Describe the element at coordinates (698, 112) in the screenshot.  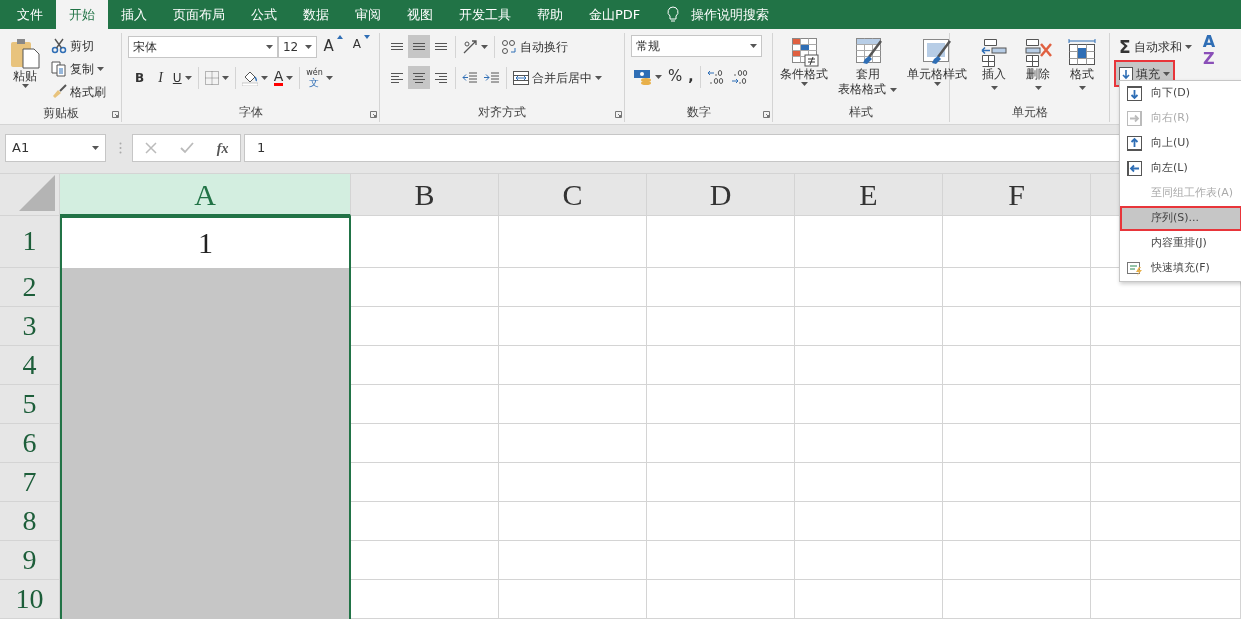
I see `group-label: 数字` at that location.